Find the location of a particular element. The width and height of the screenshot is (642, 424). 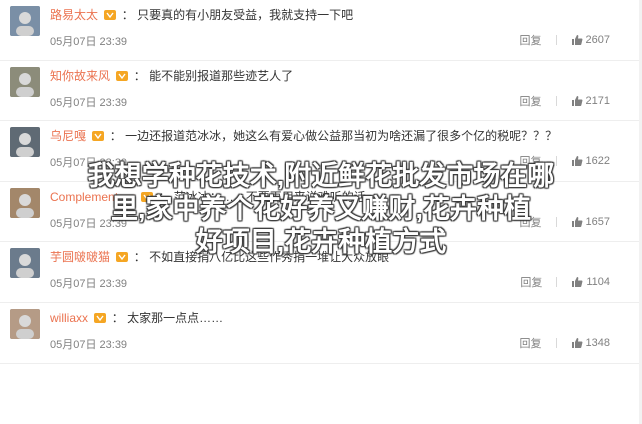

username-link: williaxx is located at coordinates (69, 318).